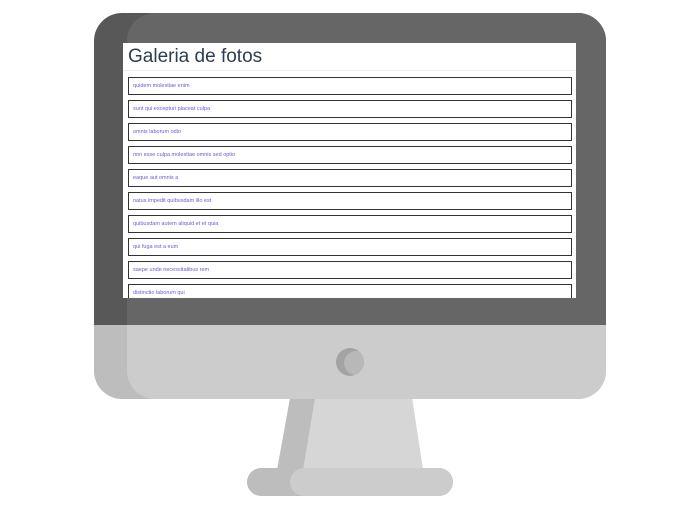 The height and width of the screenshot is (512, 700). Describe the element at coordinates (350, 86) in the screenshot. I see `list-item: quidem molestiae enim` at that location.